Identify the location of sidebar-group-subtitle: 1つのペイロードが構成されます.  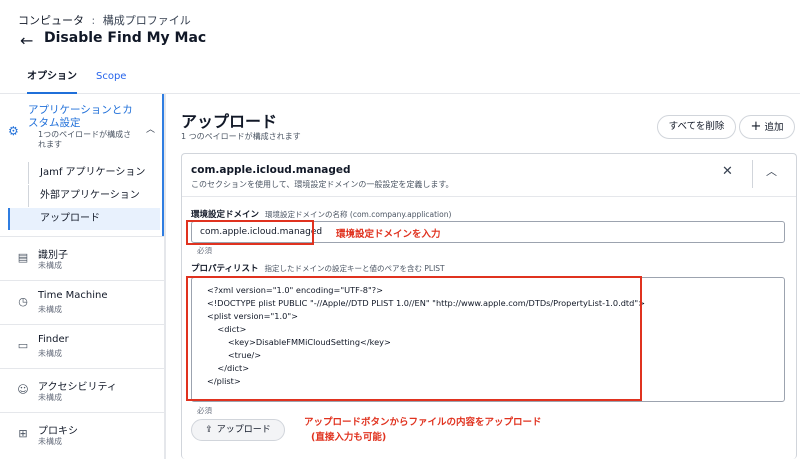
(85, 139).